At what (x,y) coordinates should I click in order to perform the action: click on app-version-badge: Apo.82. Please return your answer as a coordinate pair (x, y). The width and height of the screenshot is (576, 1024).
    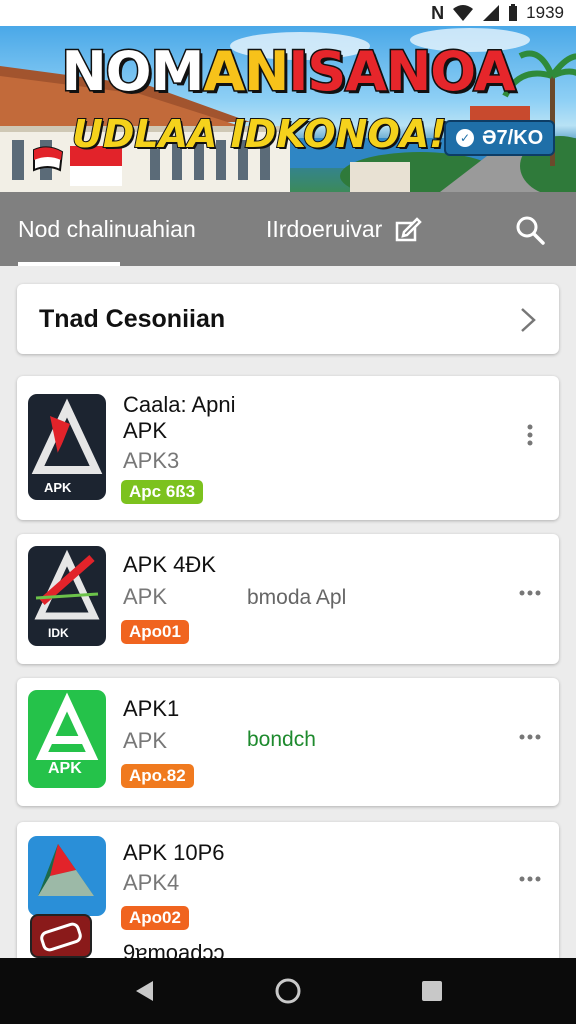
    Looking at the image, I should click on (157, 776).